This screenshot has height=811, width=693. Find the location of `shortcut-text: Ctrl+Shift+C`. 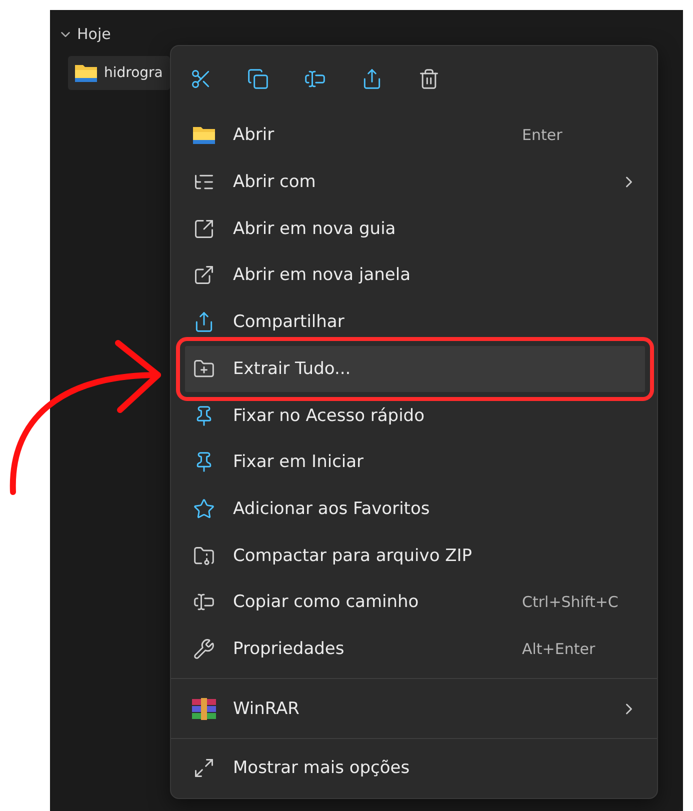

shortcut-text: Ctrl+Shift+C is located at coordinates (571, 602).